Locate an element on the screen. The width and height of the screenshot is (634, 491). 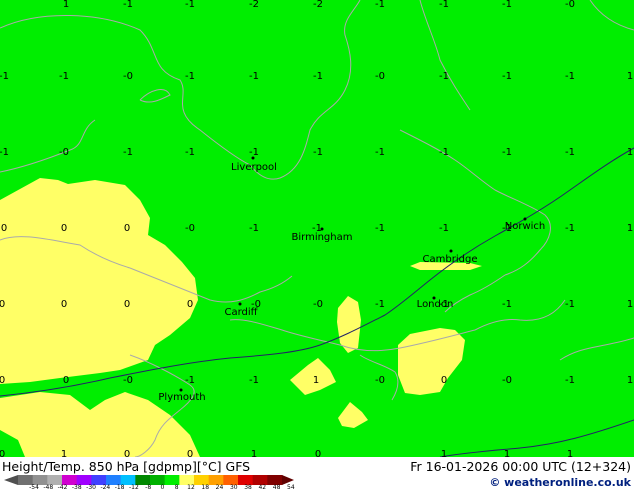
city-label: Norwich is located at coordinates (525, 226).